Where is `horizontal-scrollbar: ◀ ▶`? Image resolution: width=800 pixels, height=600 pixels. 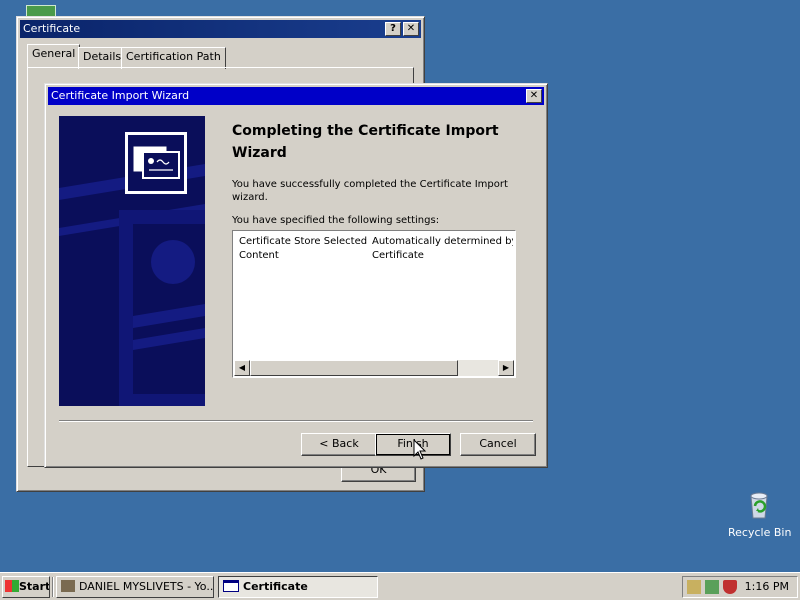 horizontal-scrollbar: ◀ ▶ is located at coordinates (374, 368).